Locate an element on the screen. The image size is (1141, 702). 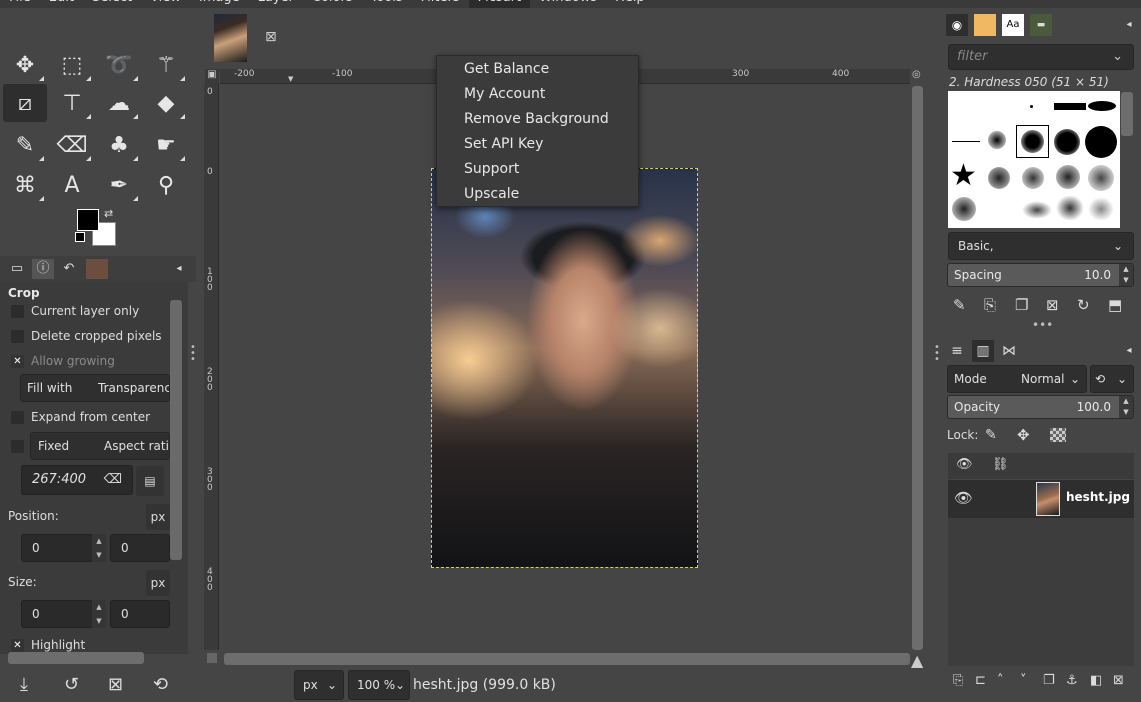
selected-brush is located at coordinates (1032, 141).